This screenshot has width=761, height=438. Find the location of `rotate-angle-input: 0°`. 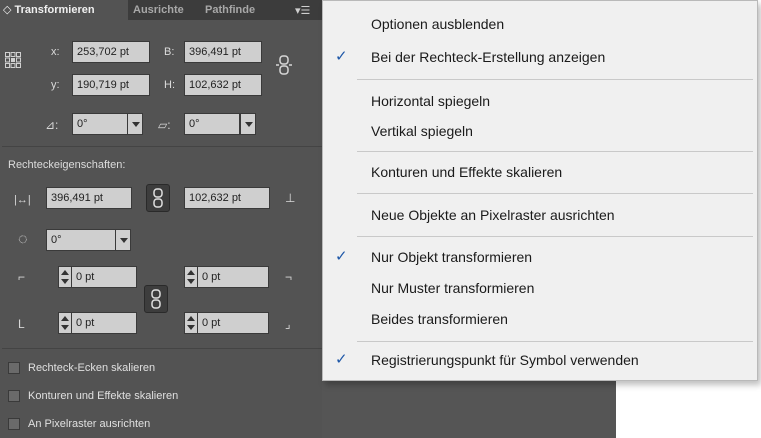

rotate-angle-input: 0° is located at coordinates (100, 124).